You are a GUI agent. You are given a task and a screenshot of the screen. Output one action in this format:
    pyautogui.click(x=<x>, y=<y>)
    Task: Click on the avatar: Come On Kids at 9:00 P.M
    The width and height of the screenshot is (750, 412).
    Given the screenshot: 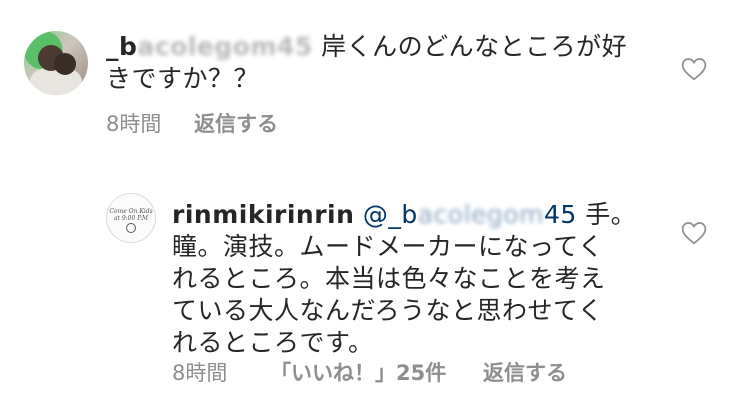 What is the action you would take?
    pyautogui.click(x=131, y=218)
    